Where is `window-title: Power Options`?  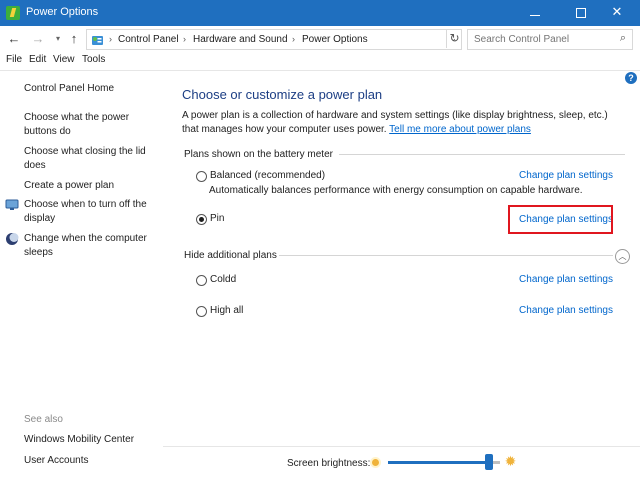
window-title: Power Options is located at coordinates (62, 12).